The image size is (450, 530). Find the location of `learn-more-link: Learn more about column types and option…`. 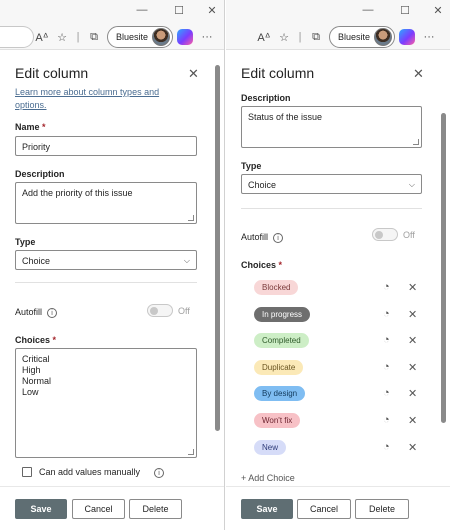

learn-more-link: Learn more about column types and option… is located at coordinates (87, 99).